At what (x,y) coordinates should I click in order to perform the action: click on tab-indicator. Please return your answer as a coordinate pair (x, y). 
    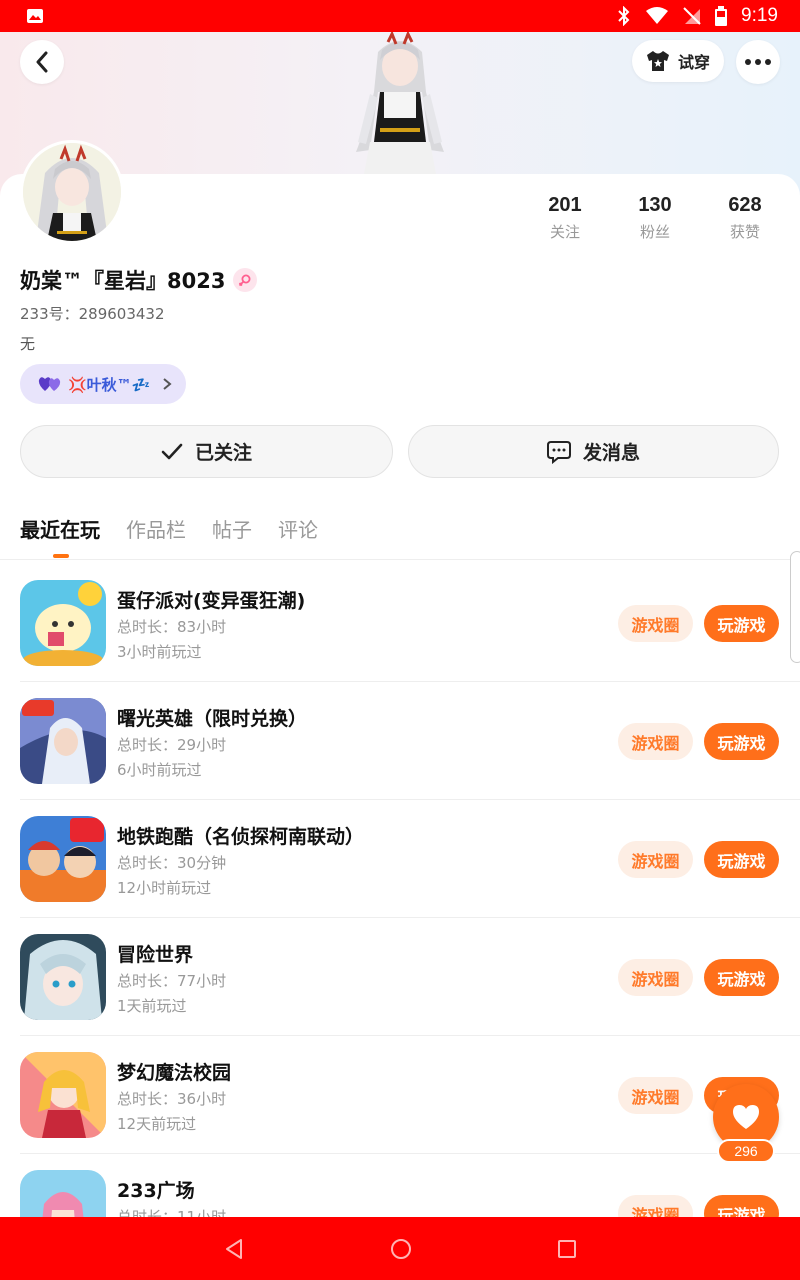
    Looking at the image, I should click on (61, 556).